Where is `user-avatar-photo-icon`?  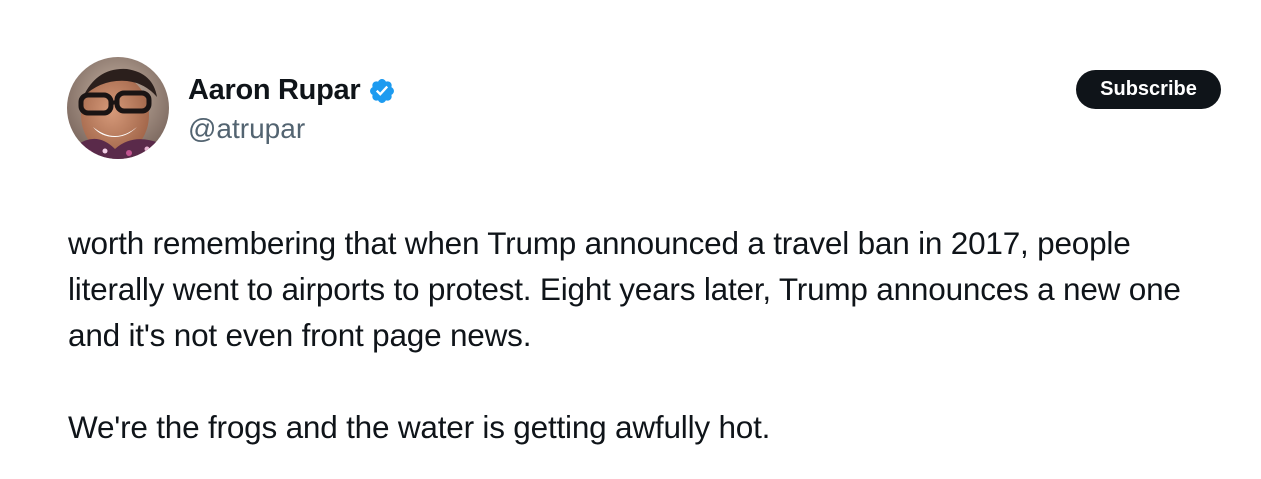 user-avatar-photo-icon is located at coordinates (118, 108).